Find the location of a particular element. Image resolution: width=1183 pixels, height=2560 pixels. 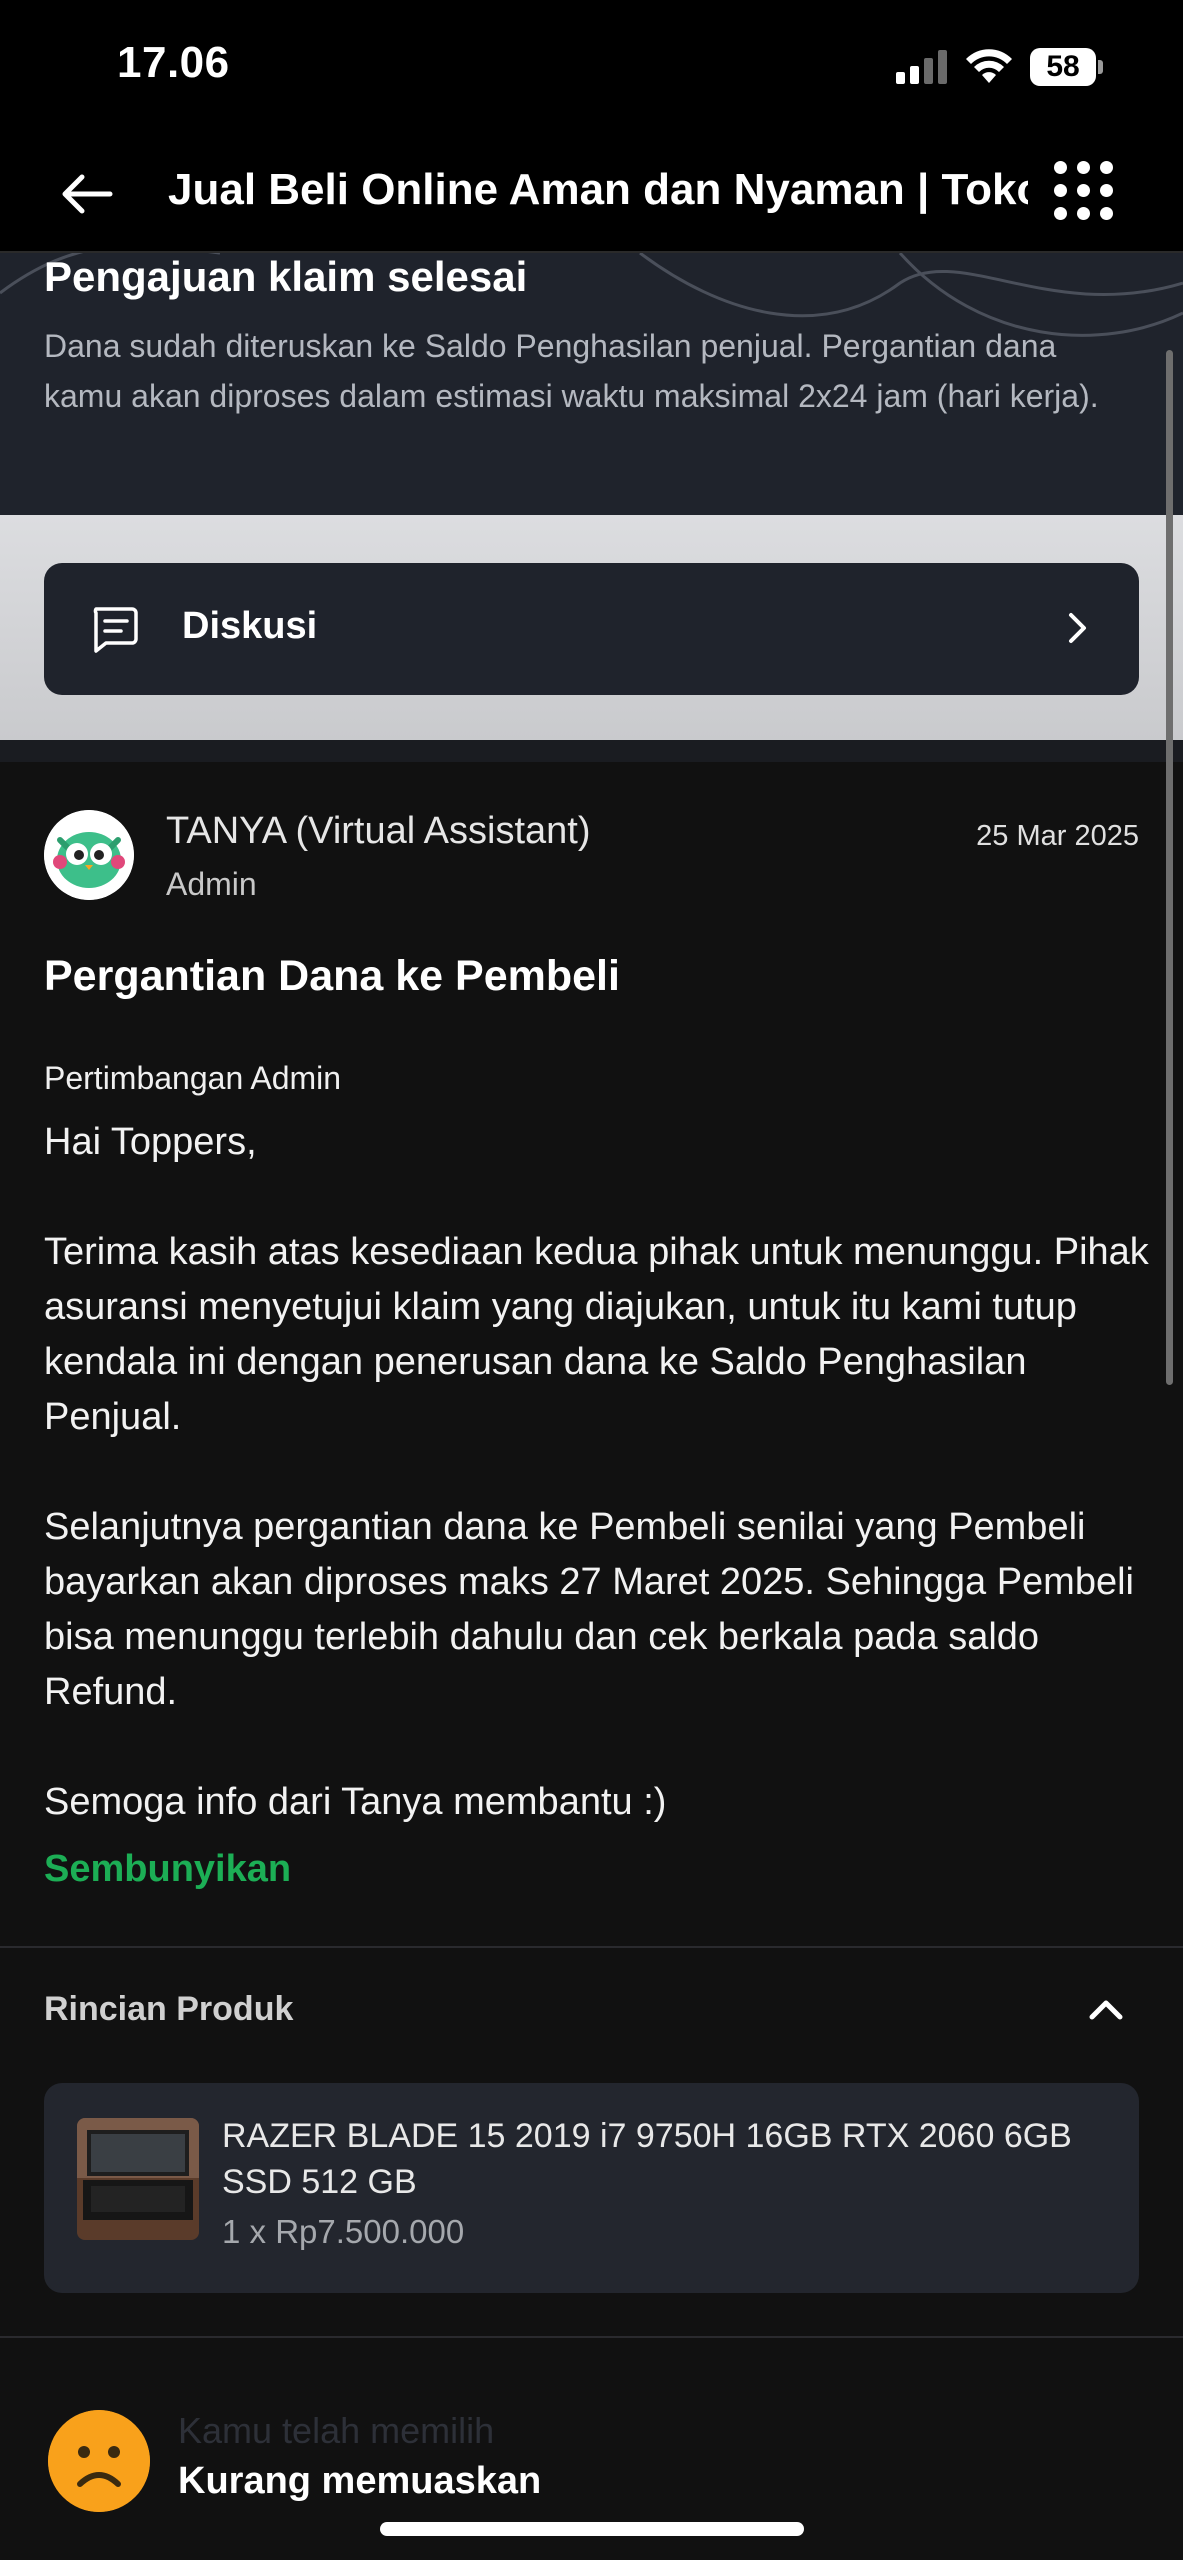

message-paragraph: Semoga info dari Tanya membantu :) is located at coordinates (355, 1802).